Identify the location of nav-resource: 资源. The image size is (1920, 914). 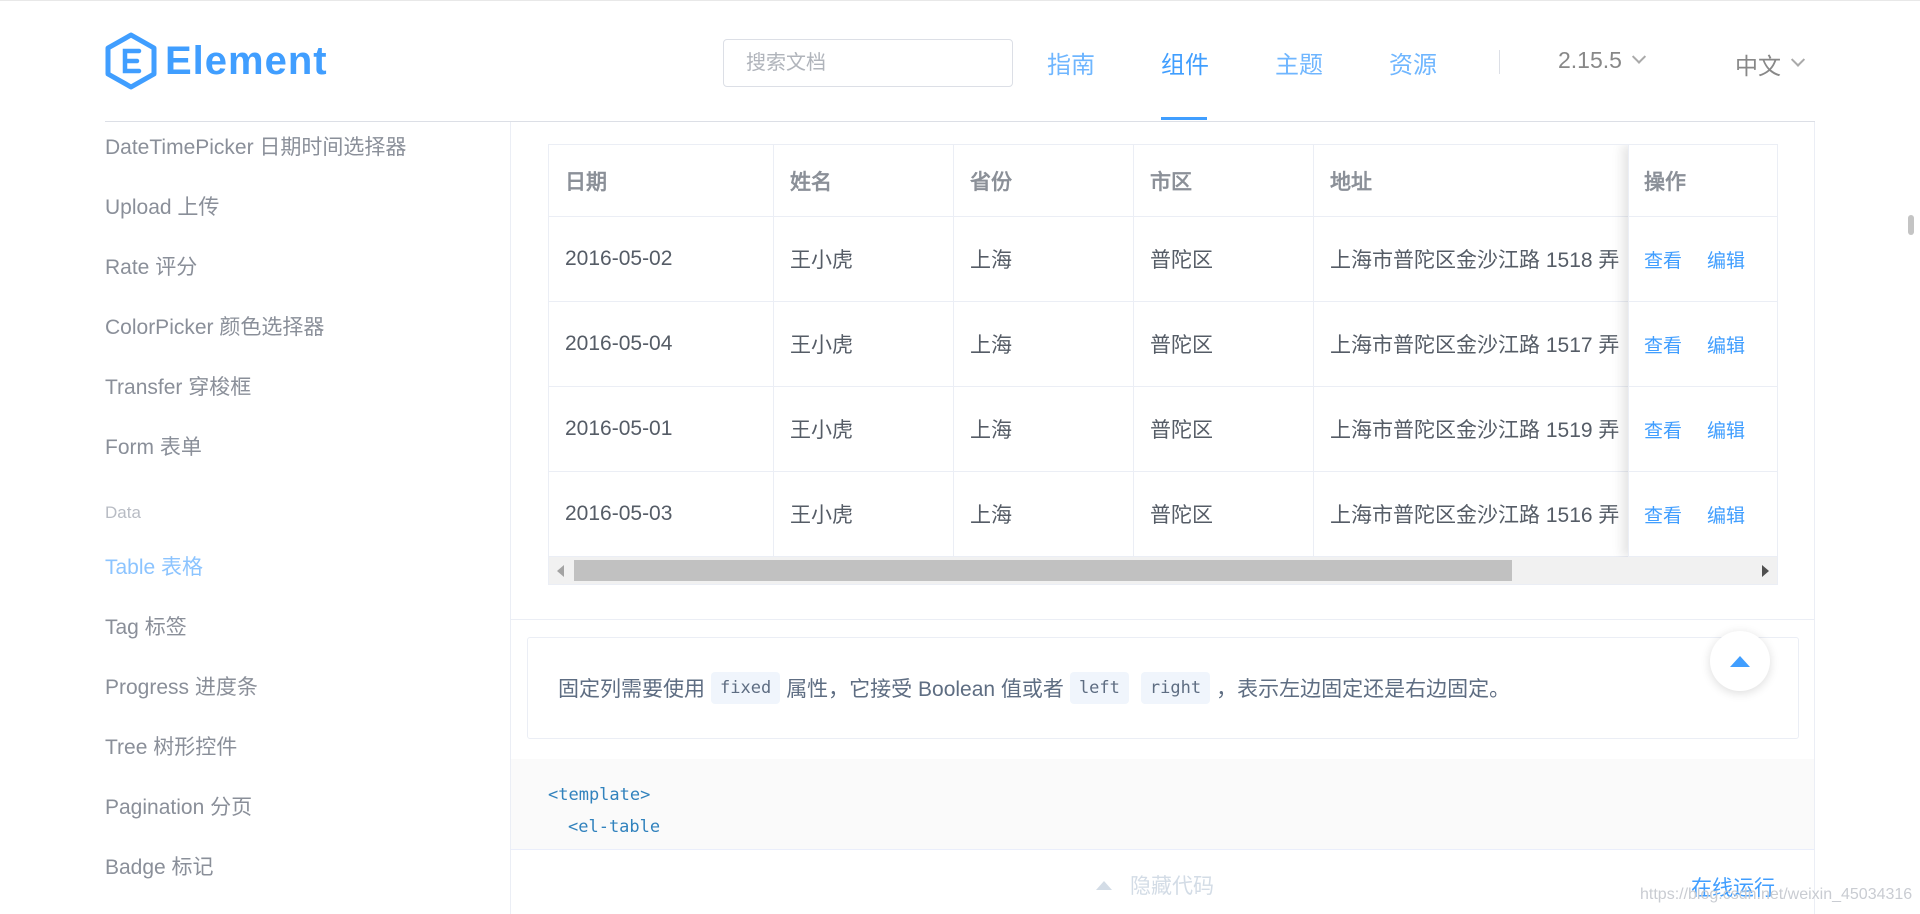
(1413, 62).